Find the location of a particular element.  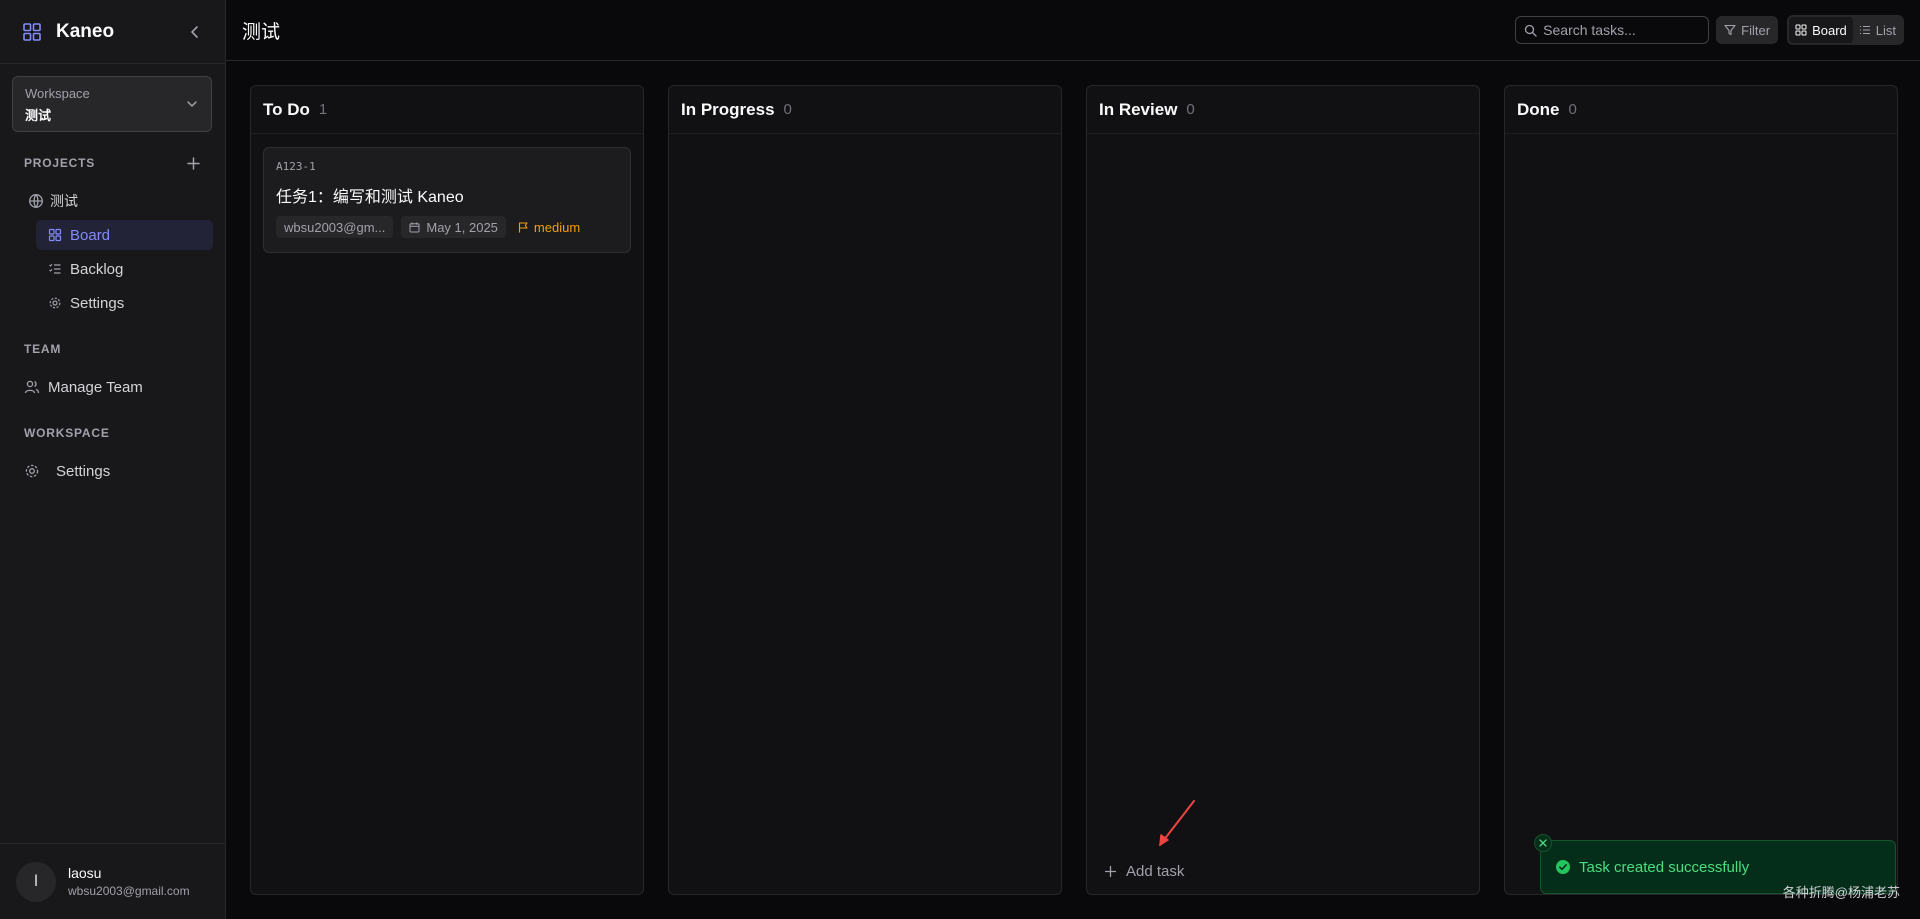

close-icon is located at coordinates (1543, 843).